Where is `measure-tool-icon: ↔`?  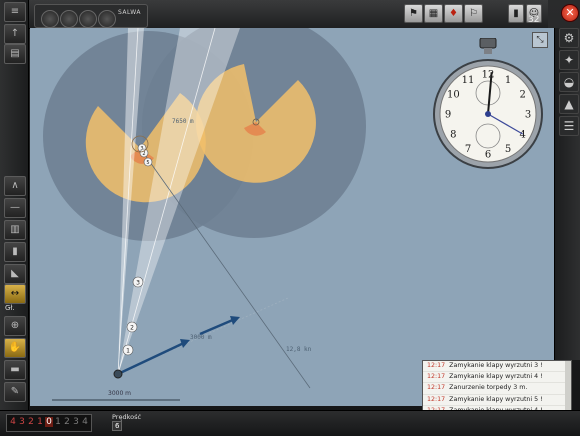
measure-tool-icon: ↔ is located at coordinates (15, 294).